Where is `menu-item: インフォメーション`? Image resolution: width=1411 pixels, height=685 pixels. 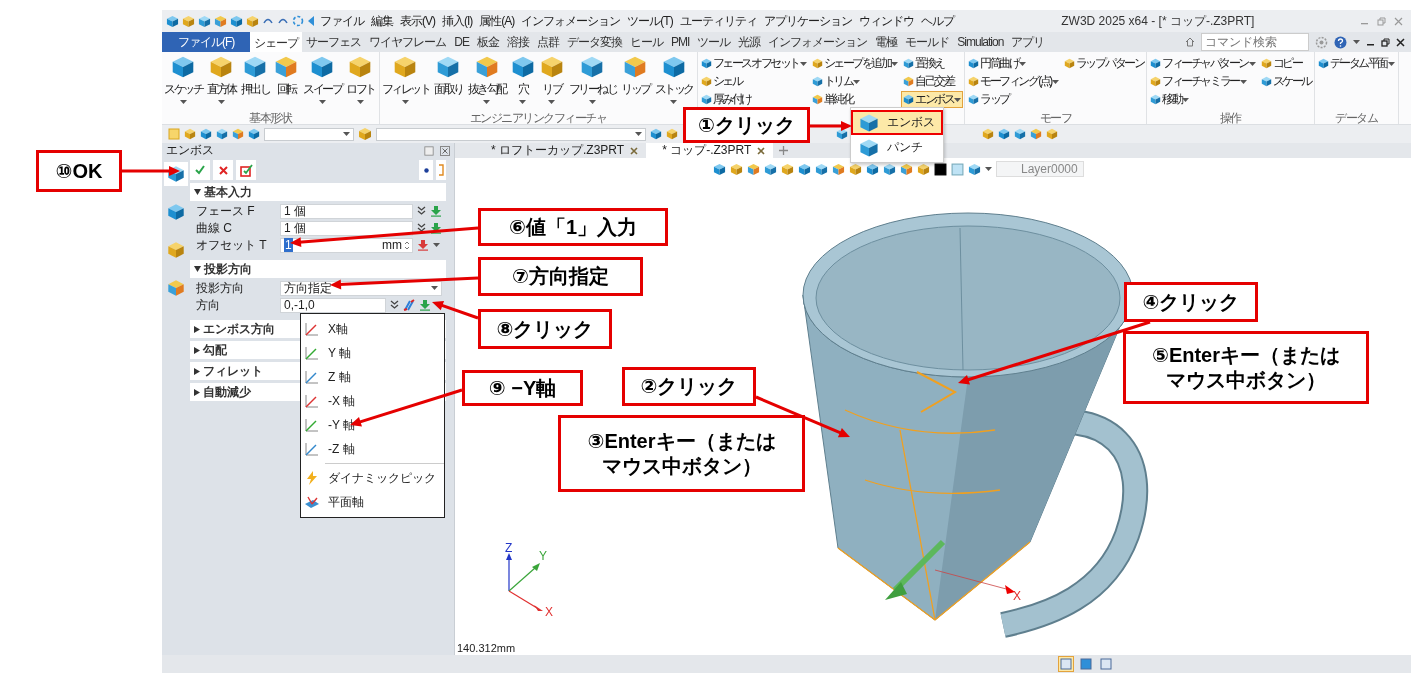 menu-item: インフォメーション is located at coordinates (571, 21).